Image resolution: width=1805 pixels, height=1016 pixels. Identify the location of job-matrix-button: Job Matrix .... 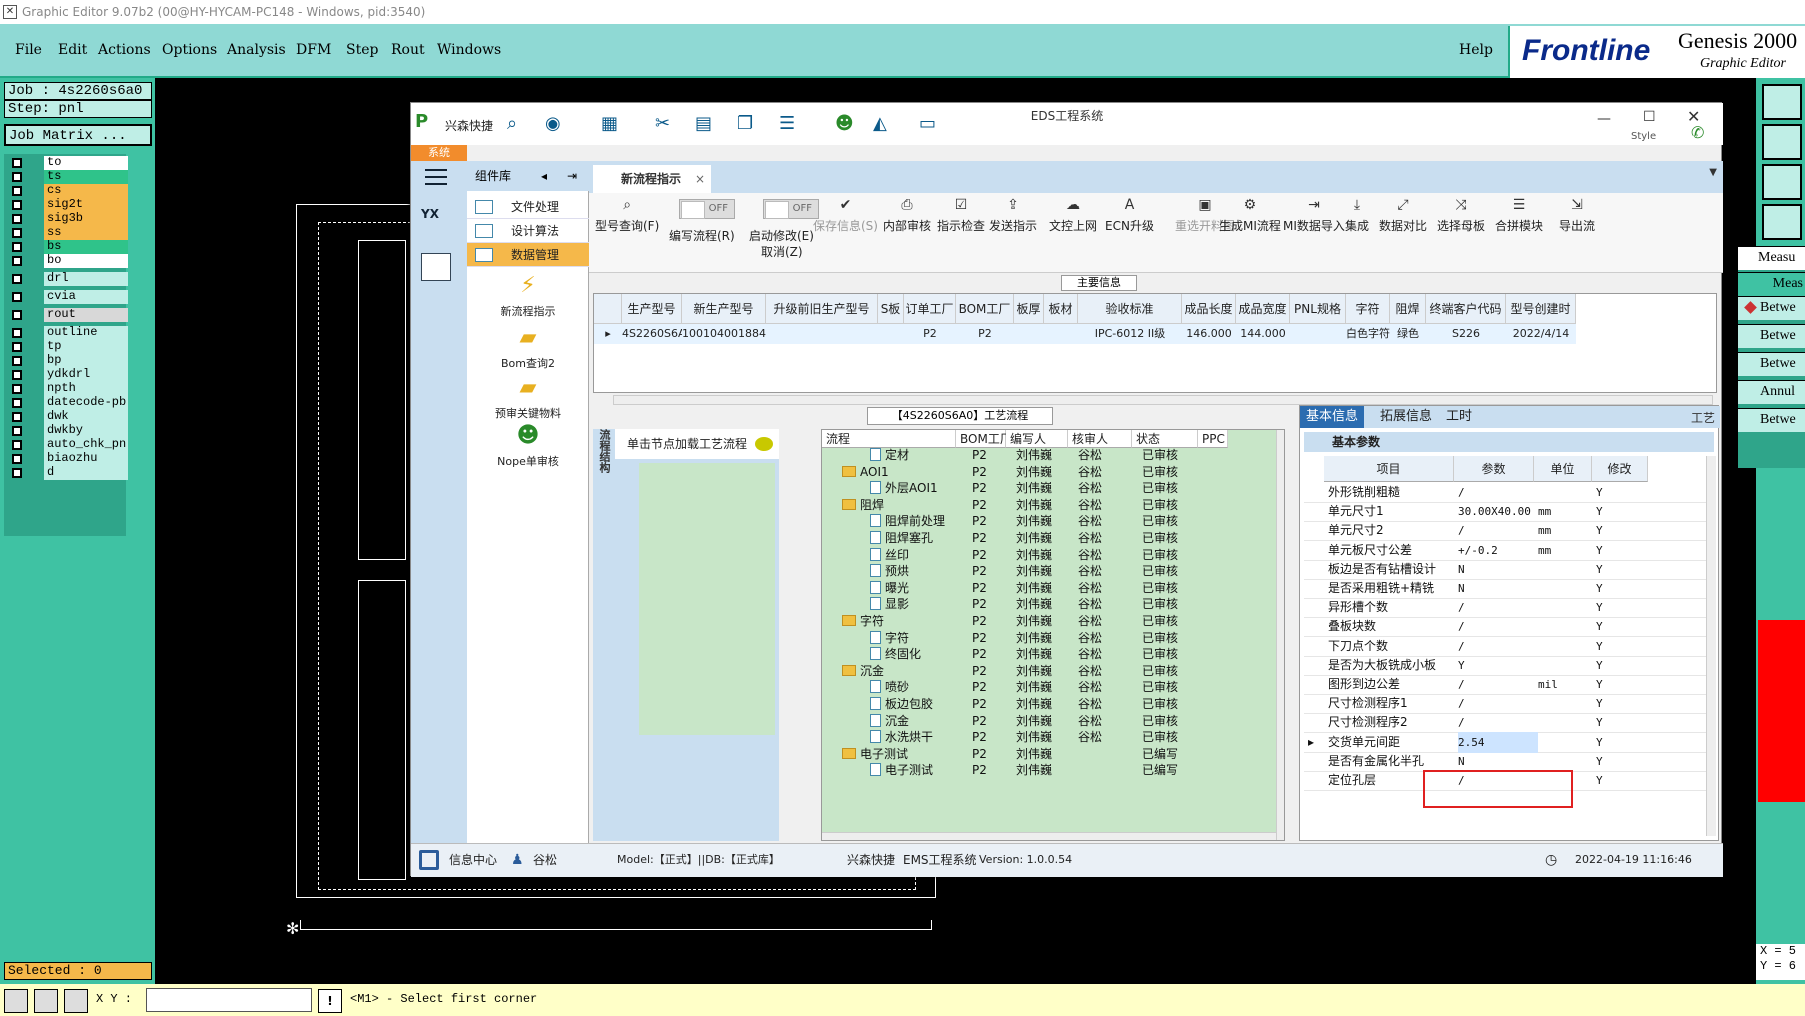
(78, 135).